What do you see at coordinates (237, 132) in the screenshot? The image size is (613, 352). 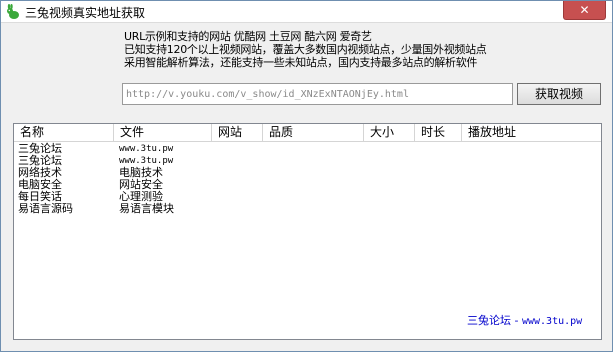 I see `column-header-site: 网站` at bounding box center [237, 132].